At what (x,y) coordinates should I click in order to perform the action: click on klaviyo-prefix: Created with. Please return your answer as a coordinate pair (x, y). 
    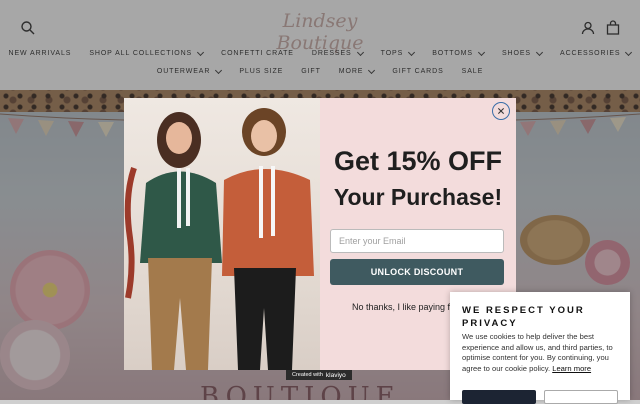
    Looking at the image, I should click on (307, 375).